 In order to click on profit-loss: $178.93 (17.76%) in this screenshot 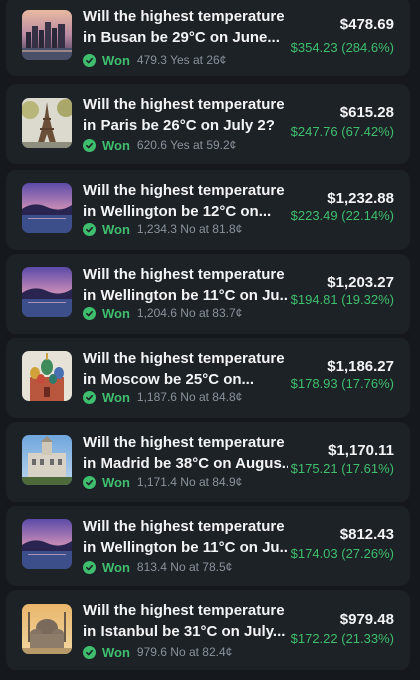, I will do `click(342, 383)`.